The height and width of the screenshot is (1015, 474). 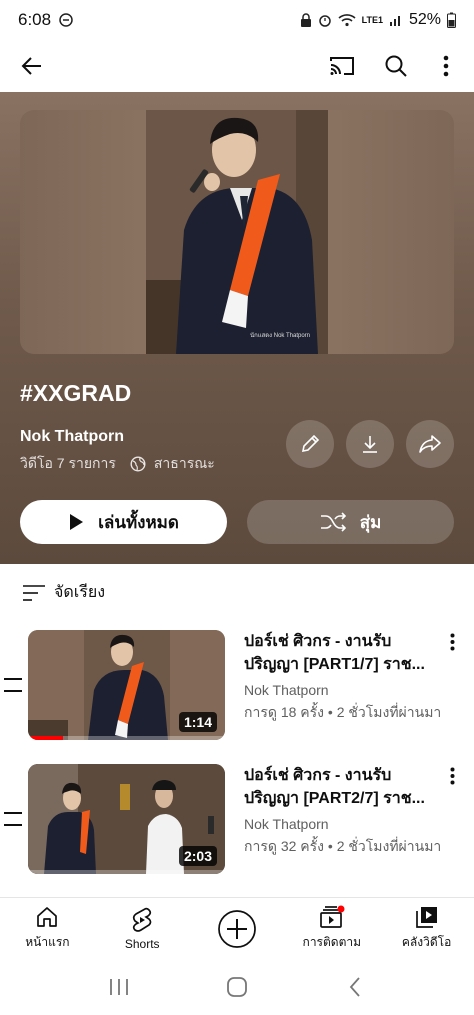 What do you see at coordinates (372, 20) in the screenshot?
I see `network-label: LTE1` at bounding box center [372, 20].